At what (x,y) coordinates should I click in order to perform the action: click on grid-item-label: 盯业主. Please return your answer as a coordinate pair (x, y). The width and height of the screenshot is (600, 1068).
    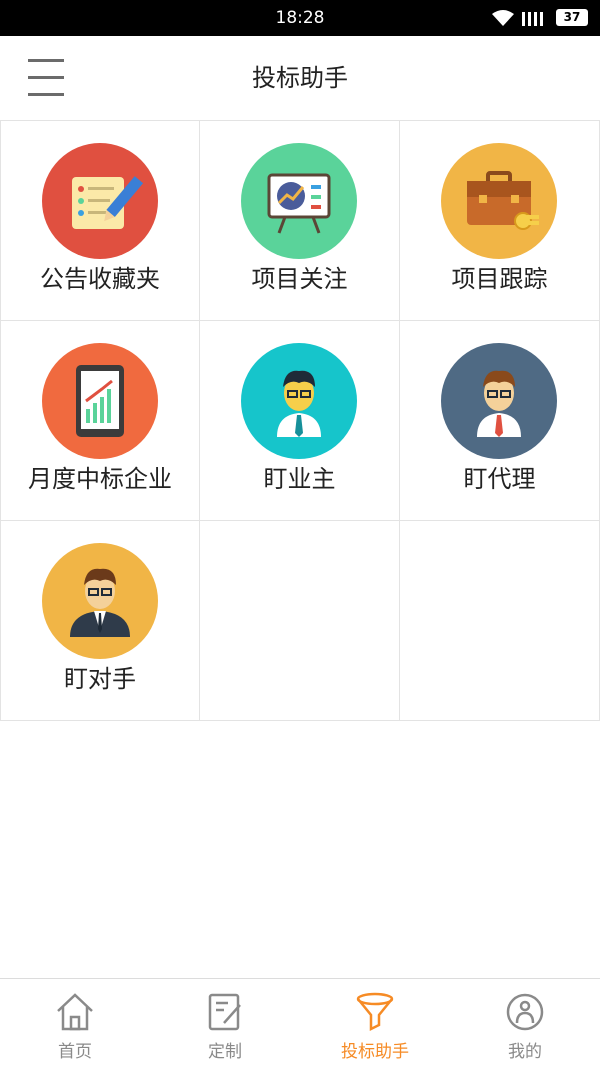
    Looking at the image, I should click on (299, 479).